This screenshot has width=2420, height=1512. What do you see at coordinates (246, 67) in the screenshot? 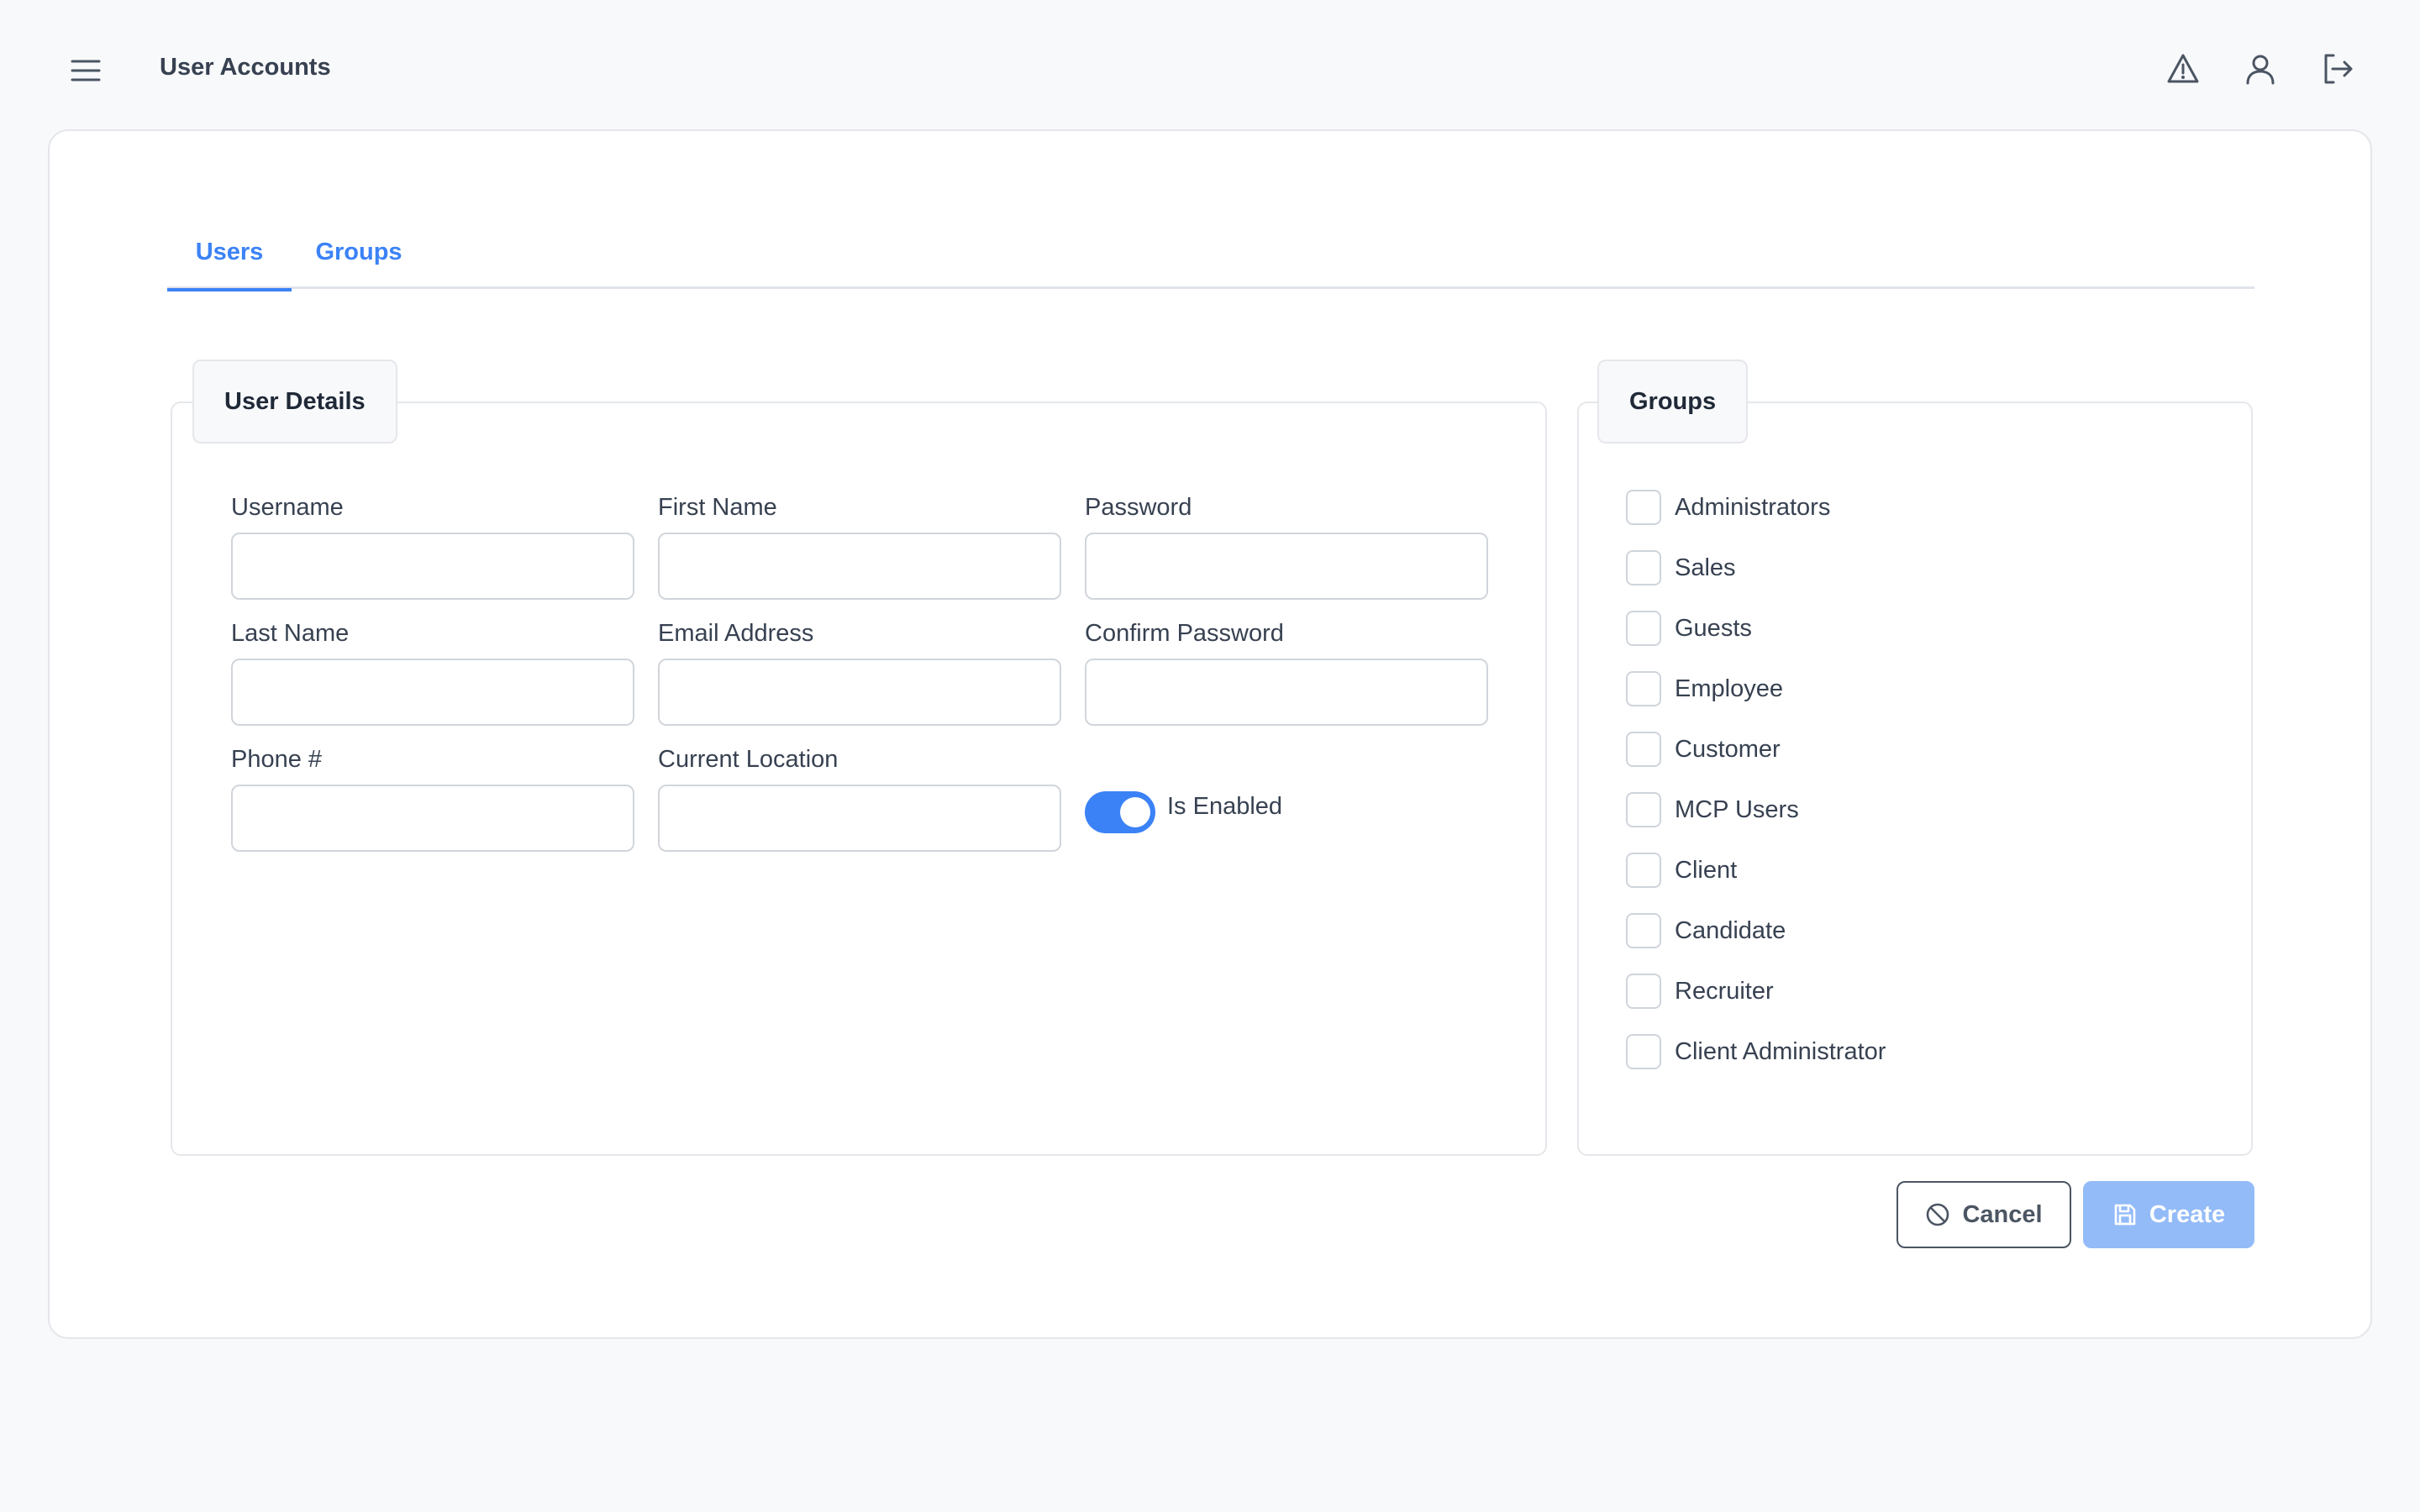
I see `page-title: User Accounts` at bounding box center [246, 67].